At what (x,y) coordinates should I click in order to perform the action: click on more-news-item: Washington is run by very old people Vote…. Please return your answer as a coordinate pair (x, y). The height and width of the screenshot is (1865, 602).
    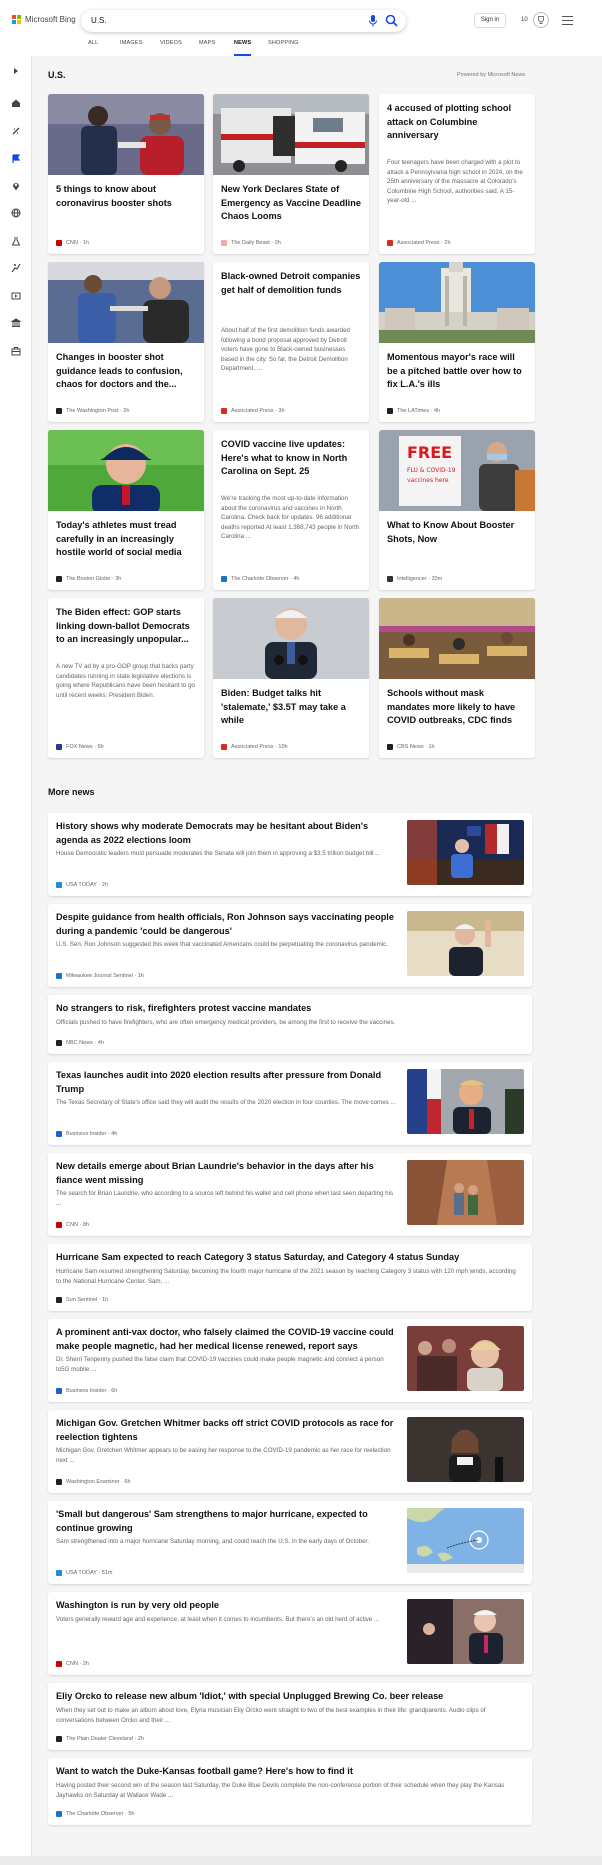
    Looking at the image, I should click on (290, 1633).